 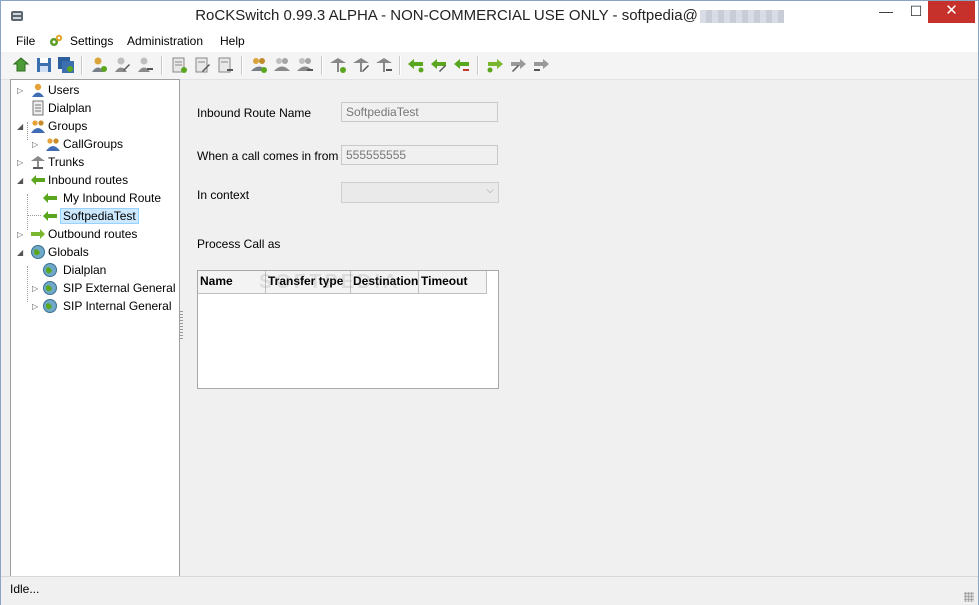 I want to click on tree-item-label: My Inbound Route, so click(x=112, y=198).